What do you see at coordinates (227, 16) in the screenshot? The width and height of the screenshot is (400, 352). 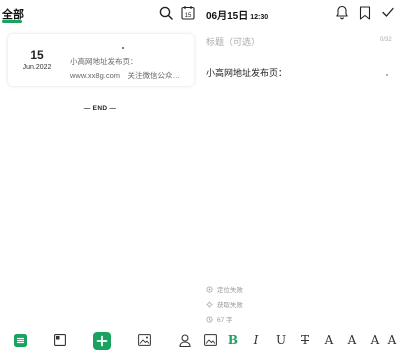 I see `editor-date: 06月15日` at bounding box center [227, 16].